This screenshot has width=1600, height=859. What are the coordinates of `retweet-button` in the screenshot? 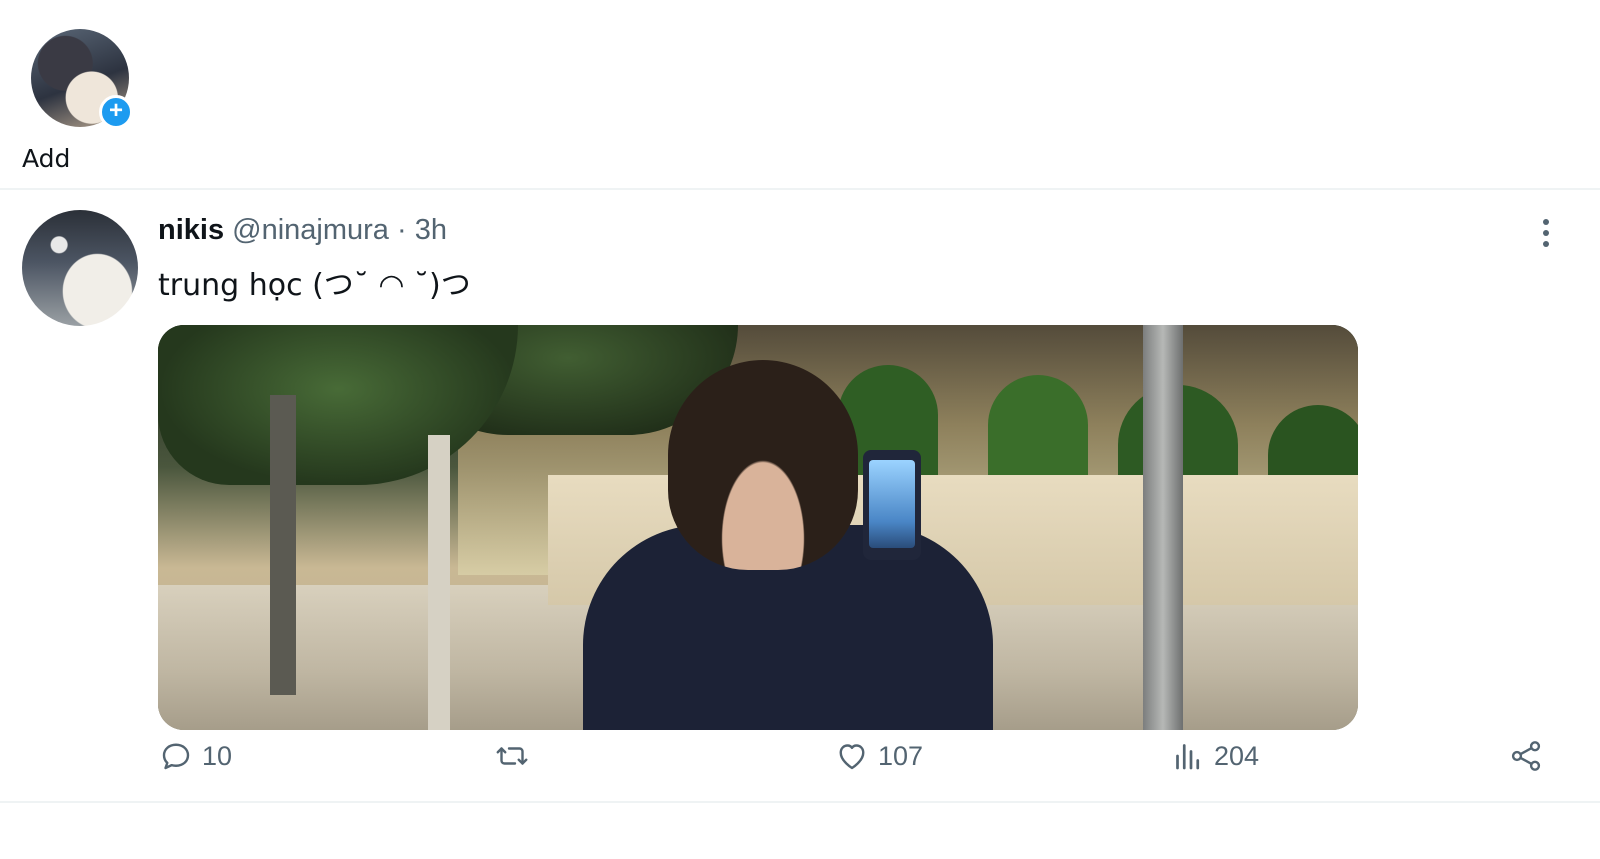 It's located at (516, 756).